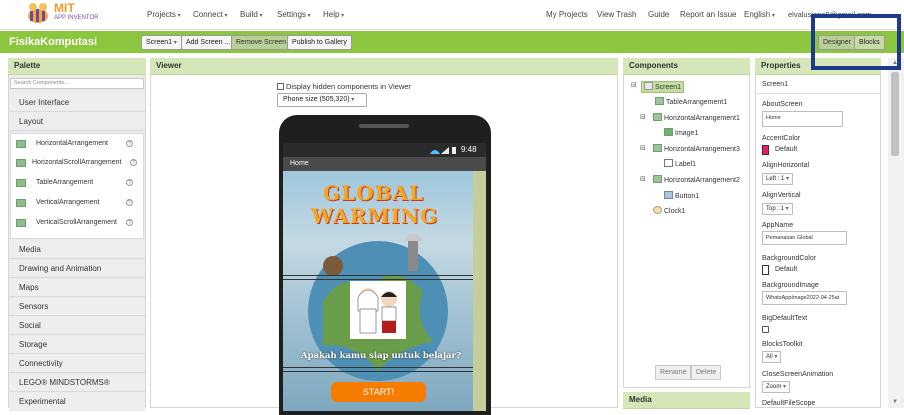  What do you see at coordinates (319, 42) in the screenshot?
I see `publish-gallery-button: Publish to Gallery` at bounding box center [319, 42].